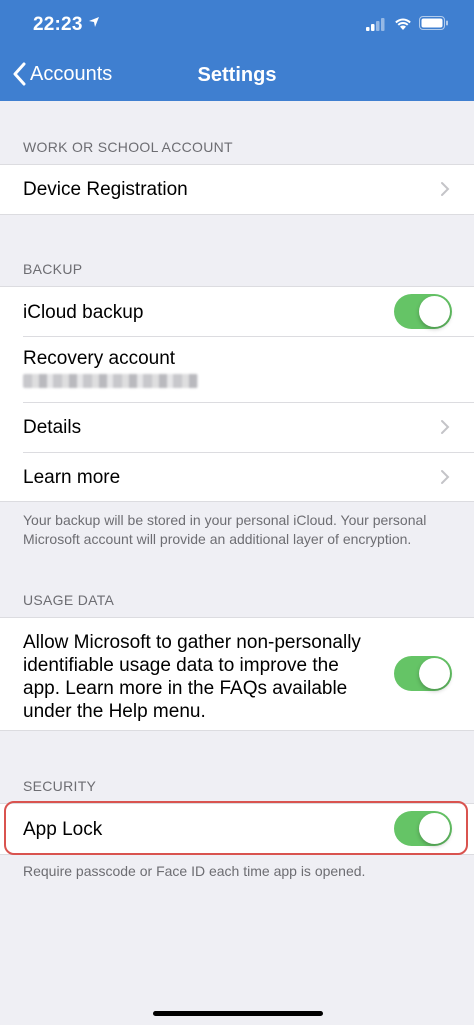 The image size is (474, 1025). I want to click on icloud-backup-toggle, so click(423, 311).